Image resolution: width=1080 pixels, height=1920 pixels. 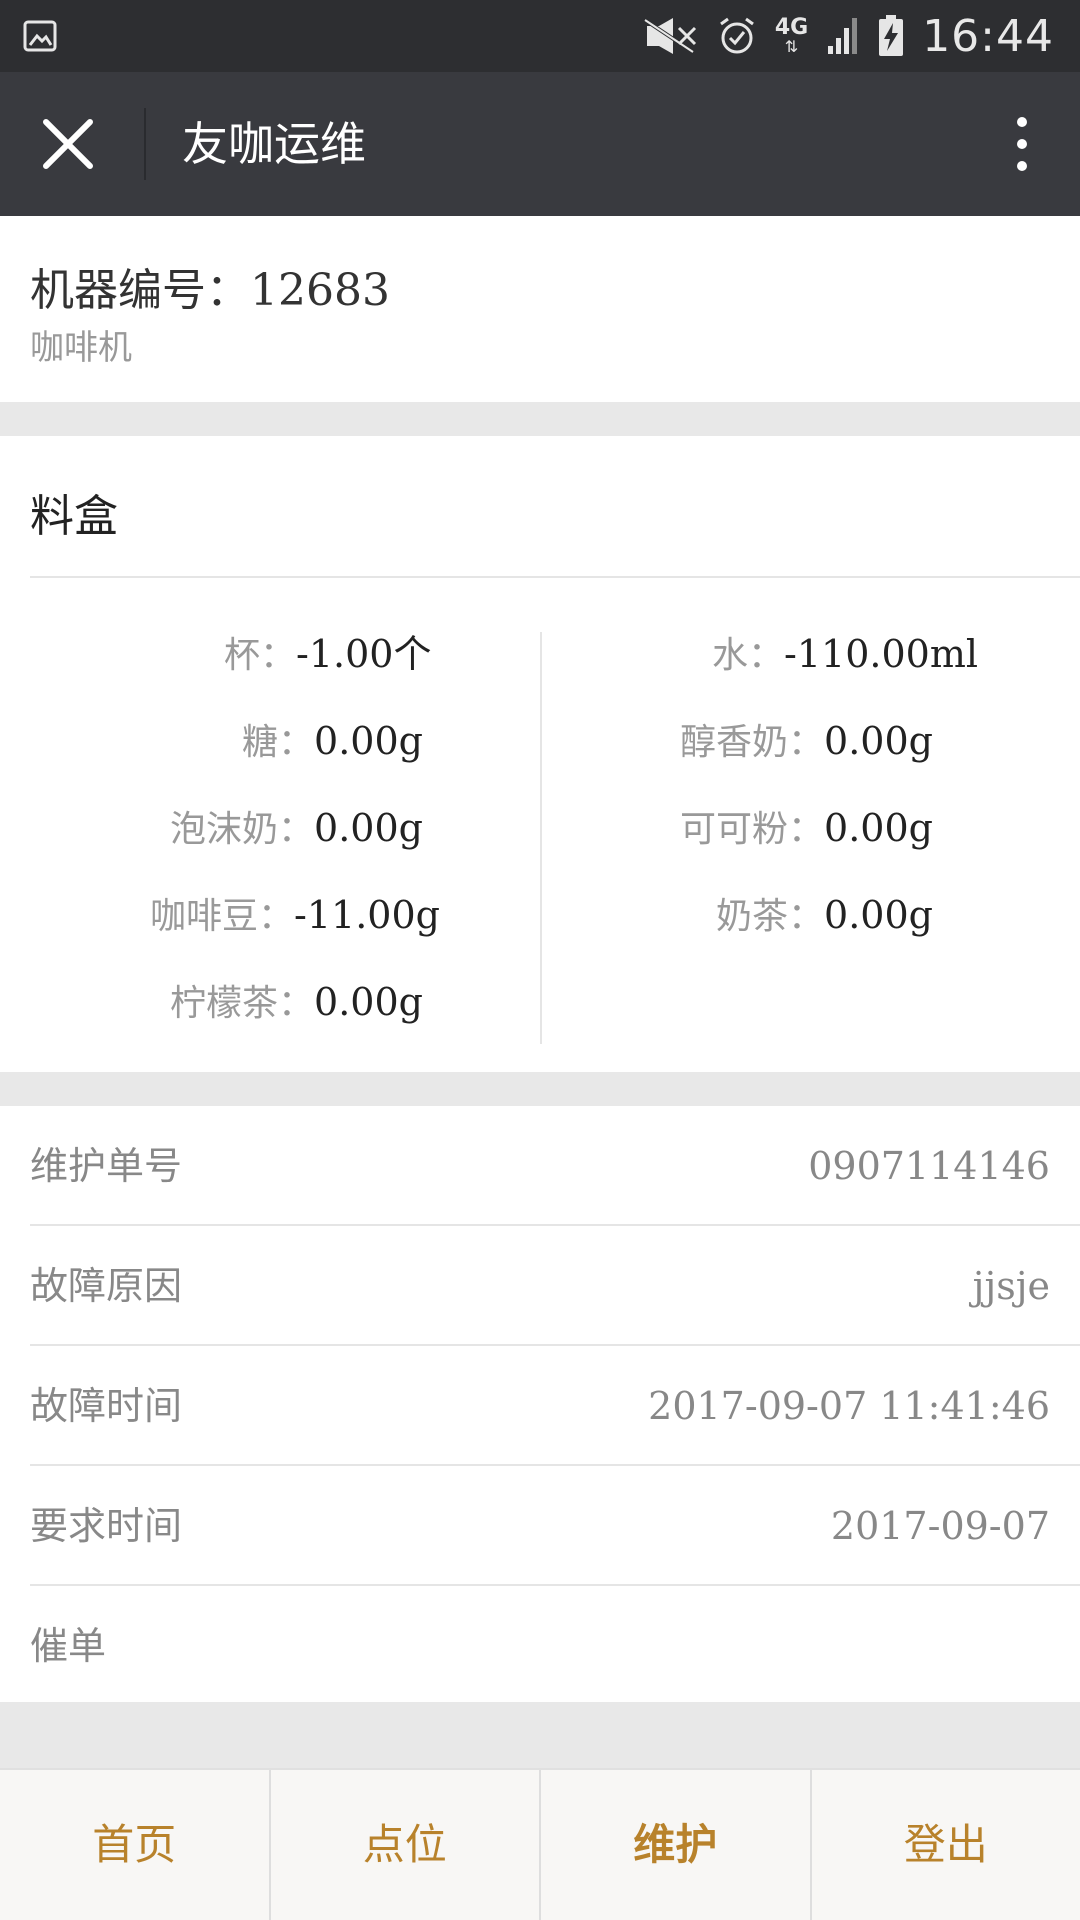 I want to click on tab-locations: 点位, so click(x=406, y=1845).